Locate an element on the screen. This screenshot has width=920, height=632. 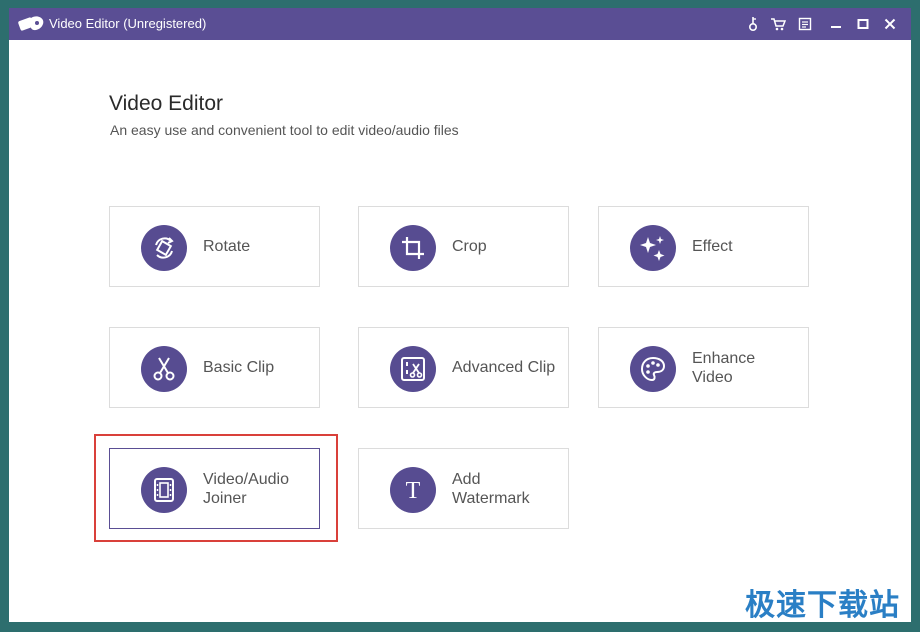
film-joiner-icon is located at coordinates (164, 490).